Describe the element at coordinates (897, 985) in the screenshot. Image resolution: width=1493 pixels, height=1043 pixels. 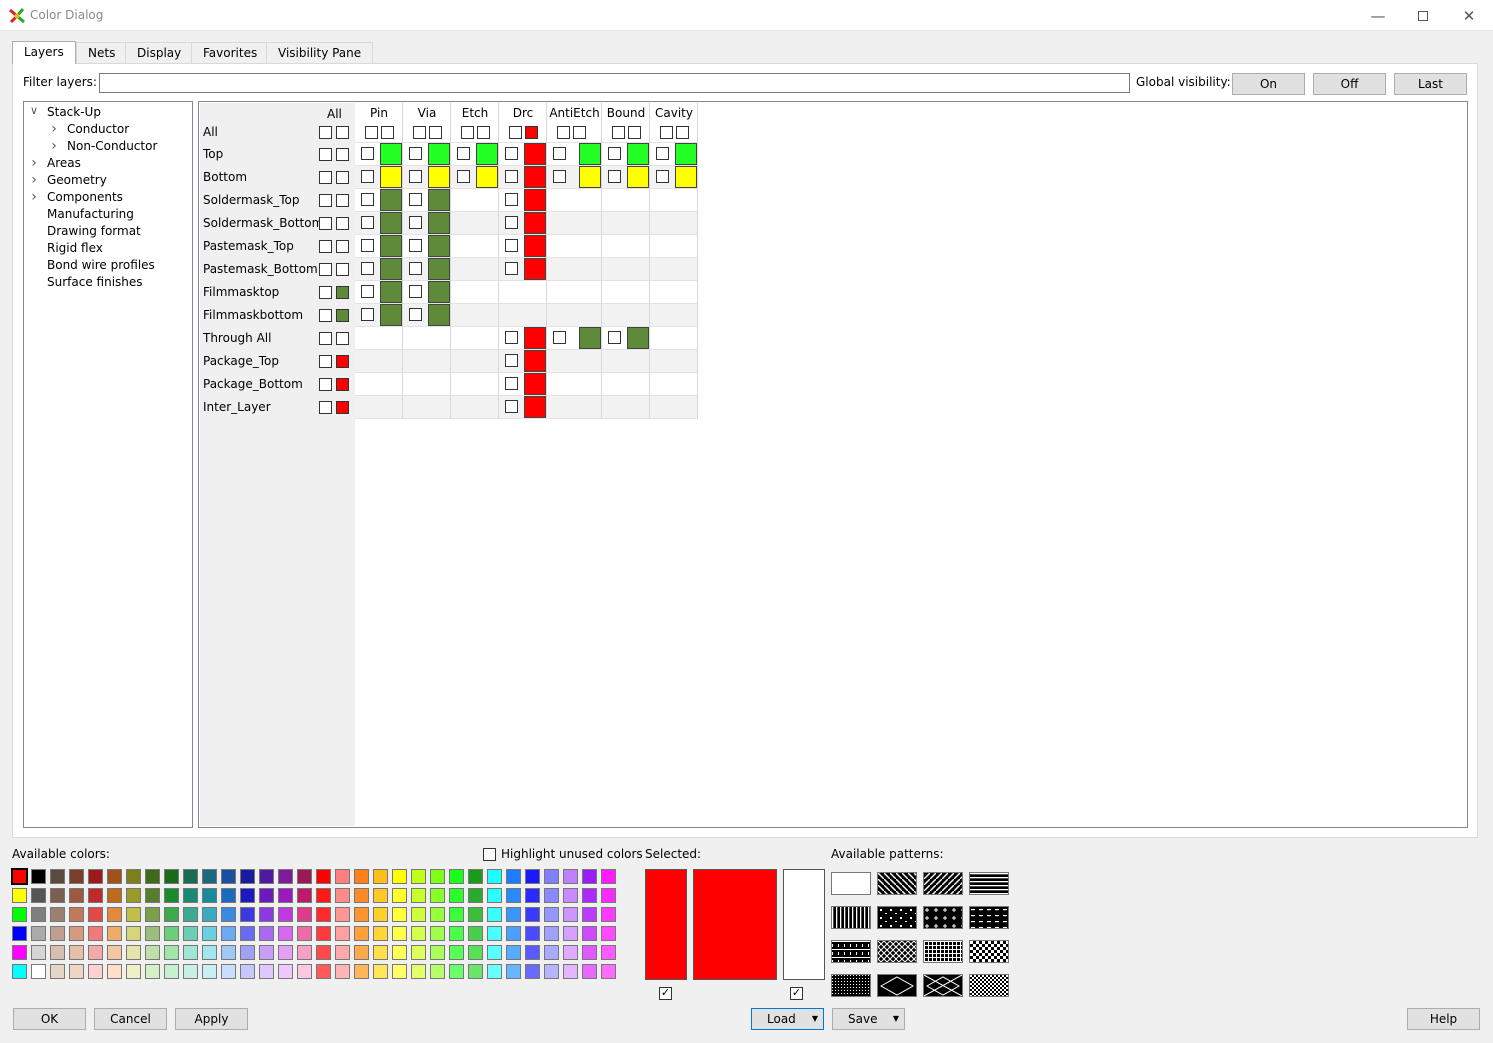
I see `pattern-diamond` at that location.